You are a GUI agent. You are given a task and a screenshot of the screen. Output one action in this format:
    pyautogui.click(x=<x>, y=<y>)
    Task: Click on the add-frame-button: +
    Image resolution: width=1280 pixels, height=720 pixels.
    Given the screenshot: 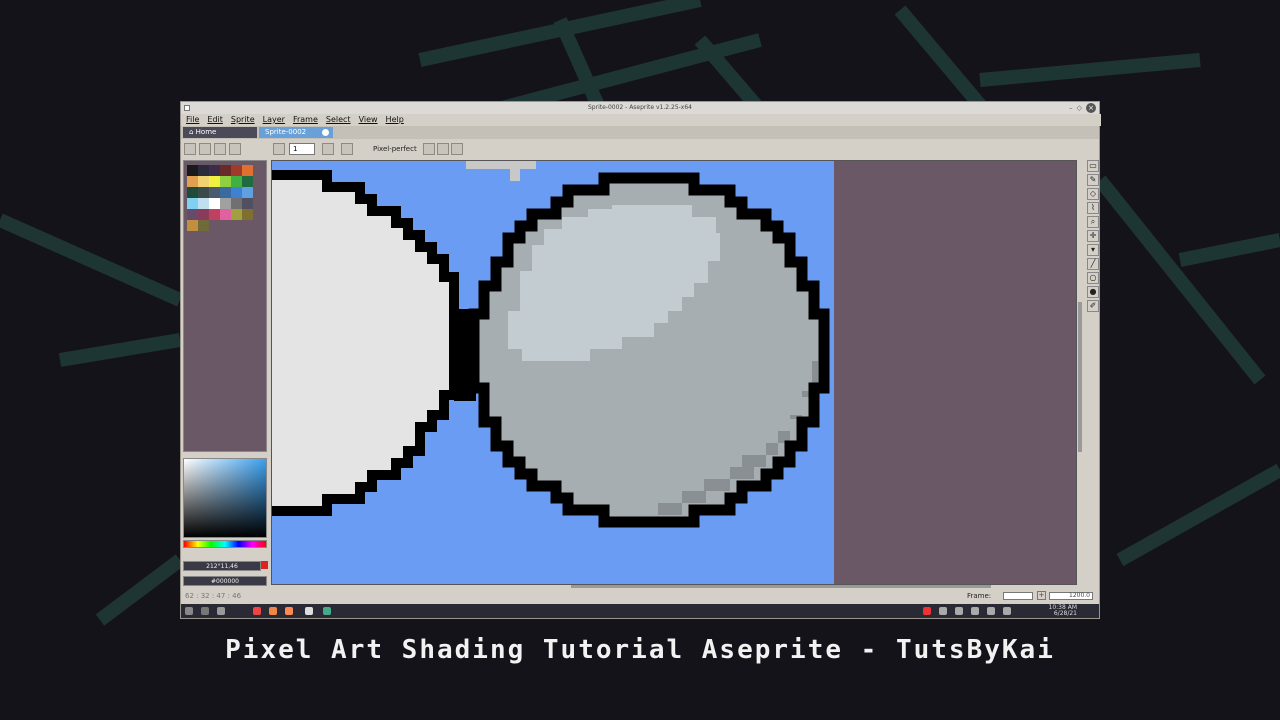 What is the action you would take?
    pyautogui.click(x=1041, y=595)
    